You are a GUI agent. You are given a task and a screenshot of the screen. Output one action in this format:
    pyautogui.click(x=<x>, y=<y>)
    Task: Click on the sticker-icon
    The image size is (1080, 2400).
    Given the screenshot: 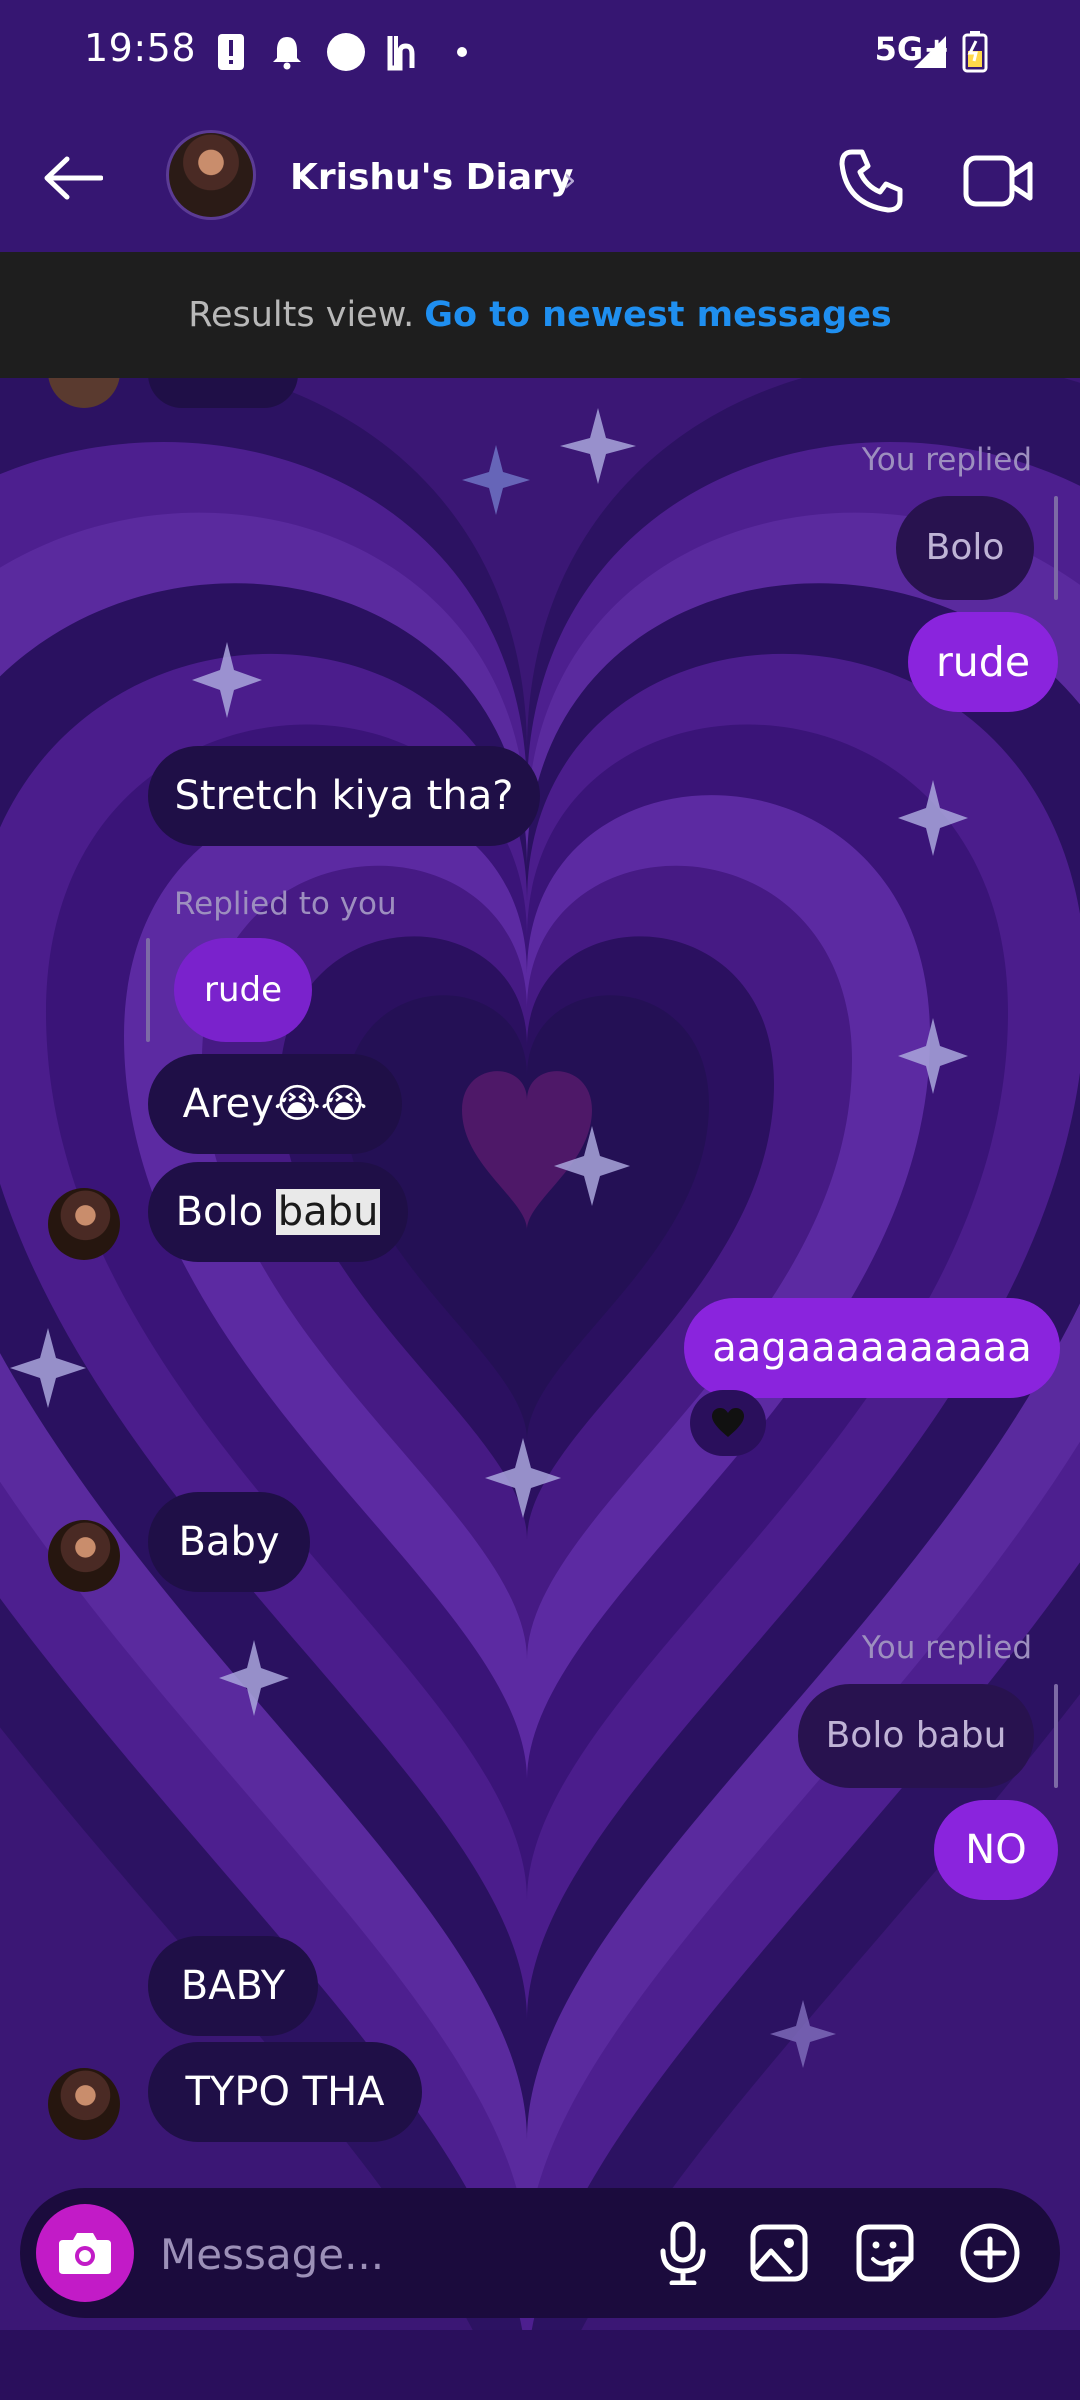 What is the action you would take?
    pyautogui.click(x=885, y=2253)
    